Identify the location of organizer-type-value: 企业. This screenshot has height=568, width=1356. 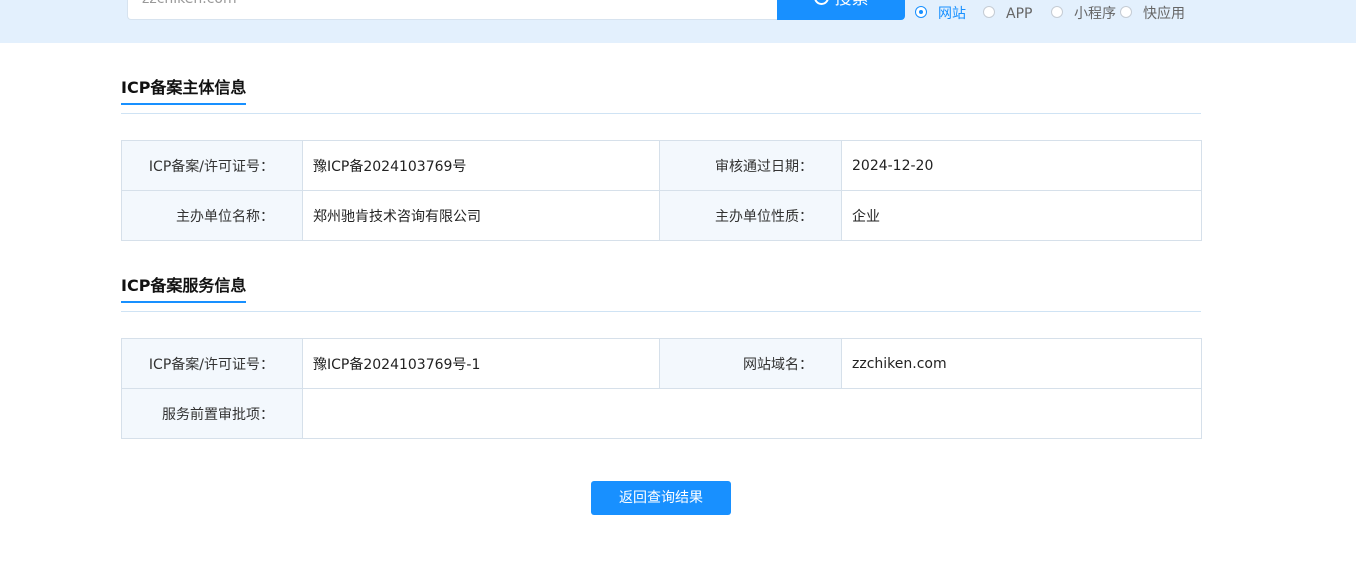
(1021, 215).